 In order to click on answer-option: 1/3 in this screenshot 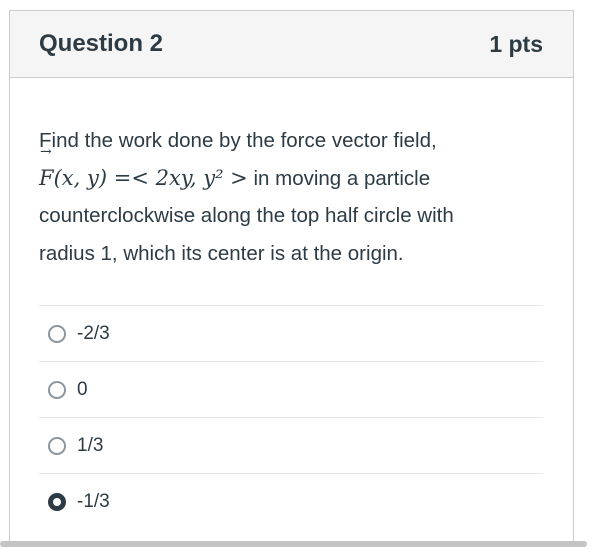, I will do `click(291, 446)`.